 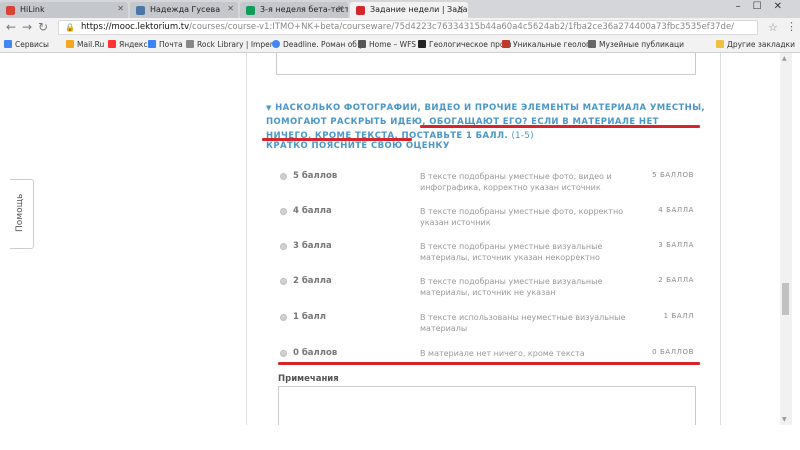 I want to click on back-arrow-icon: ←, so click(x=11, y=27).